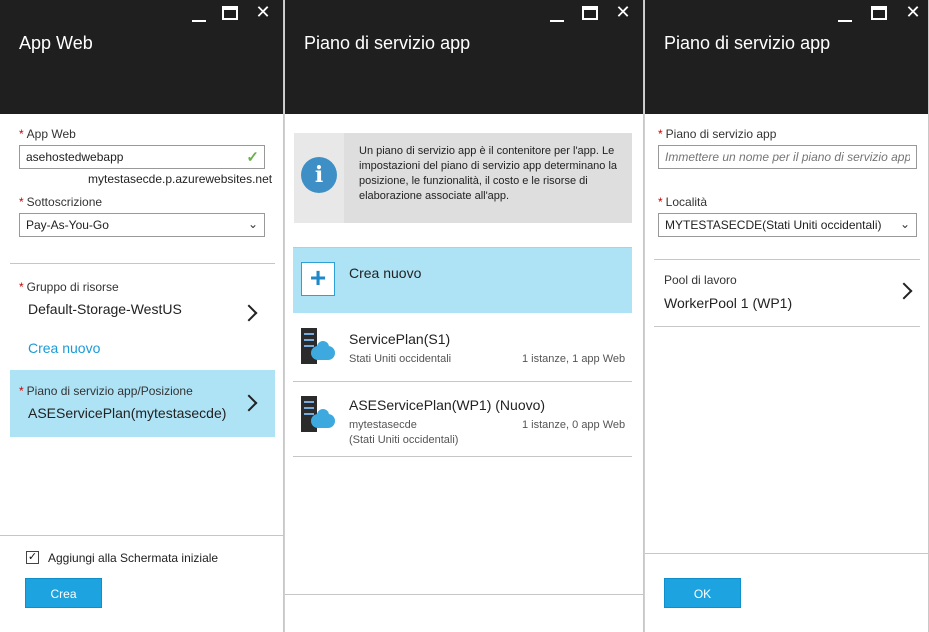  Describe the element at coordinates (721, 134) in the screenshot. I see `plan-name-label-text: Piano di servizio app` at that location.